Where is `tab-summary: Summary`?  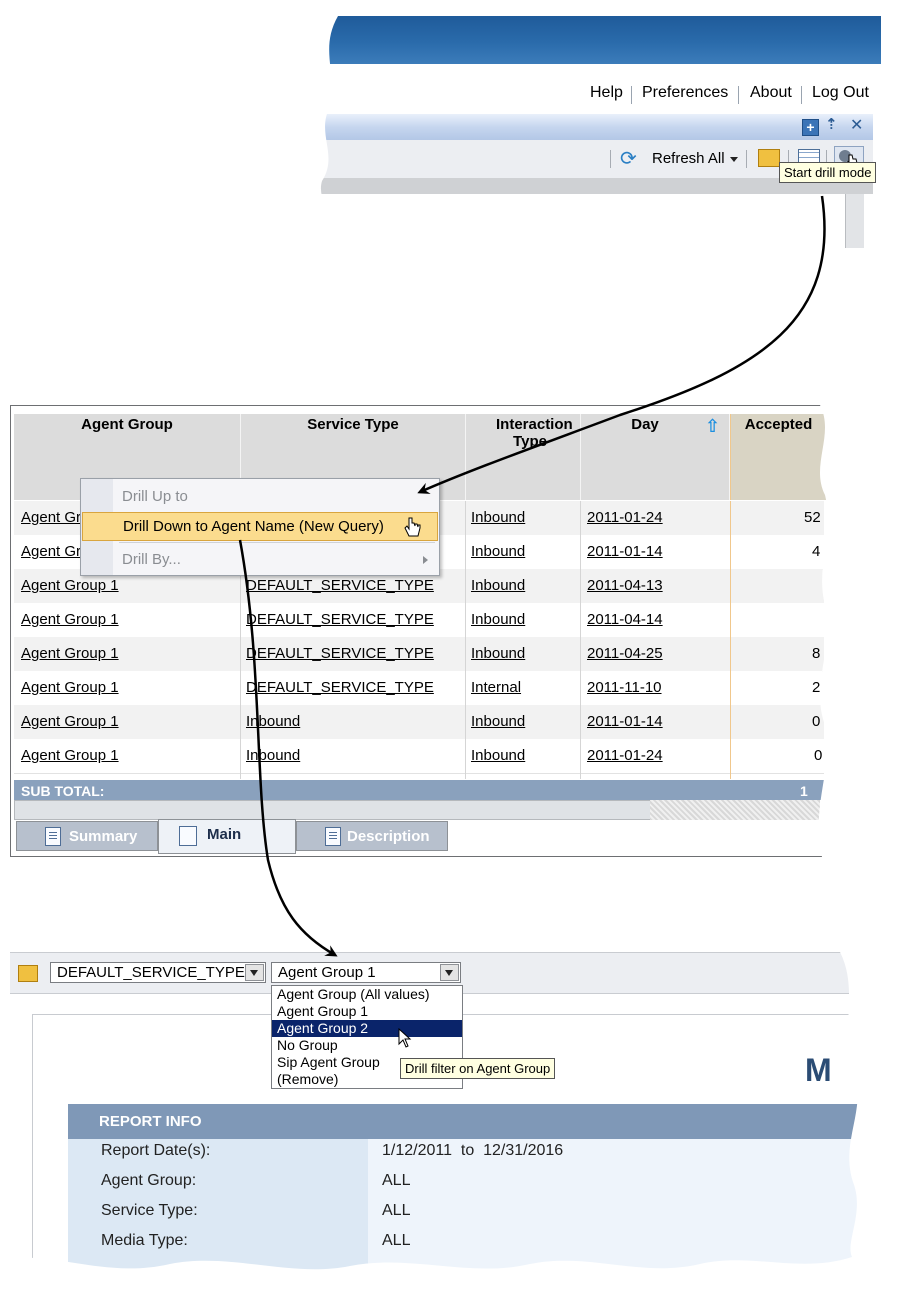 tab-summary: Summary is located at coordinates (87, 836).